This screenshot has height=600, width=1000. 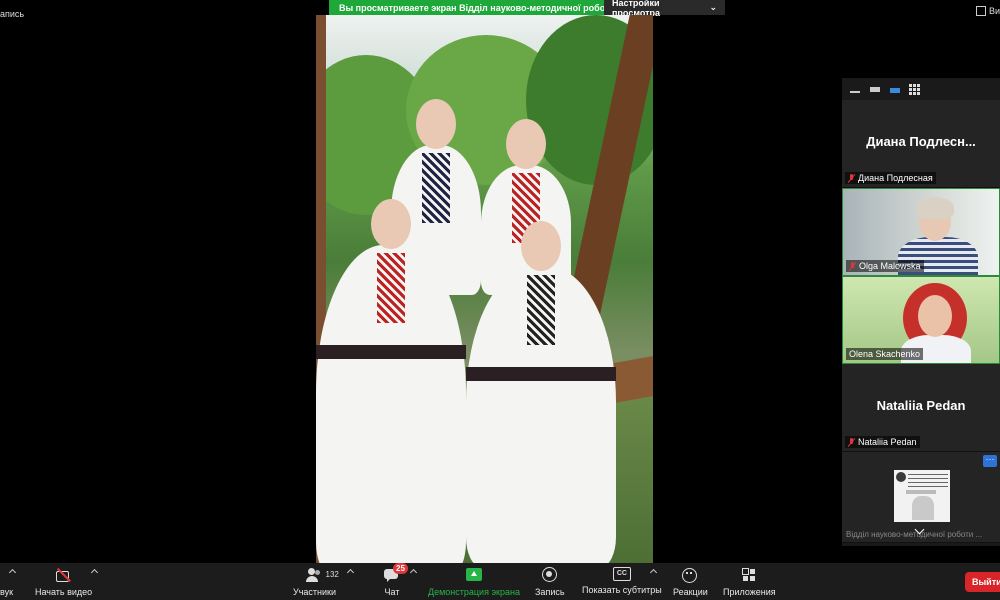 What do you see at coordinates (550, 575) in the screenshot?
I see `record-icon` at bounding box center [550, 575].